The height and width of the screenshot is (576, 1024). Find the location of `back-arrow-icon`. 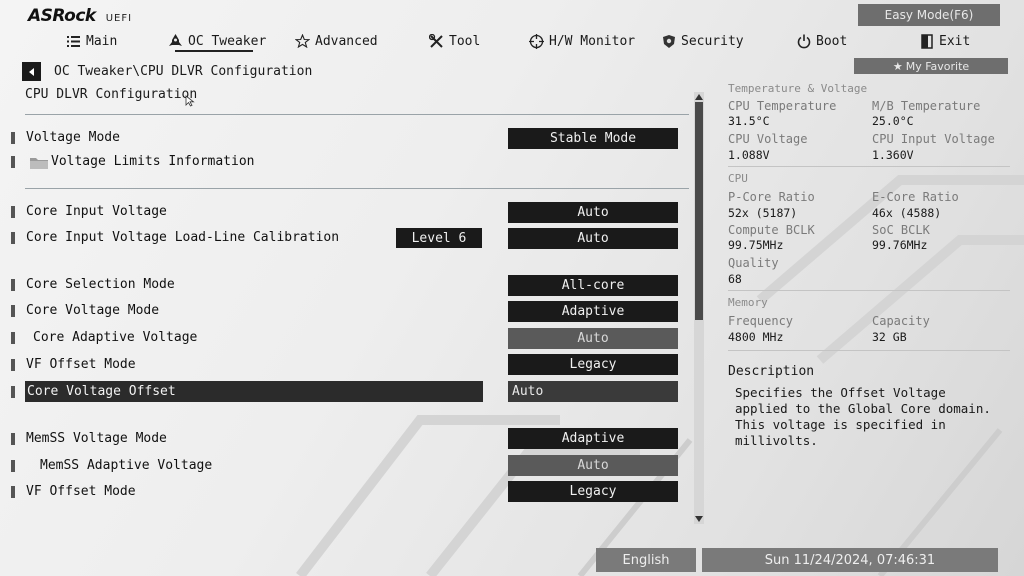

back-arrow-icon is located at coordinates (31, 71).